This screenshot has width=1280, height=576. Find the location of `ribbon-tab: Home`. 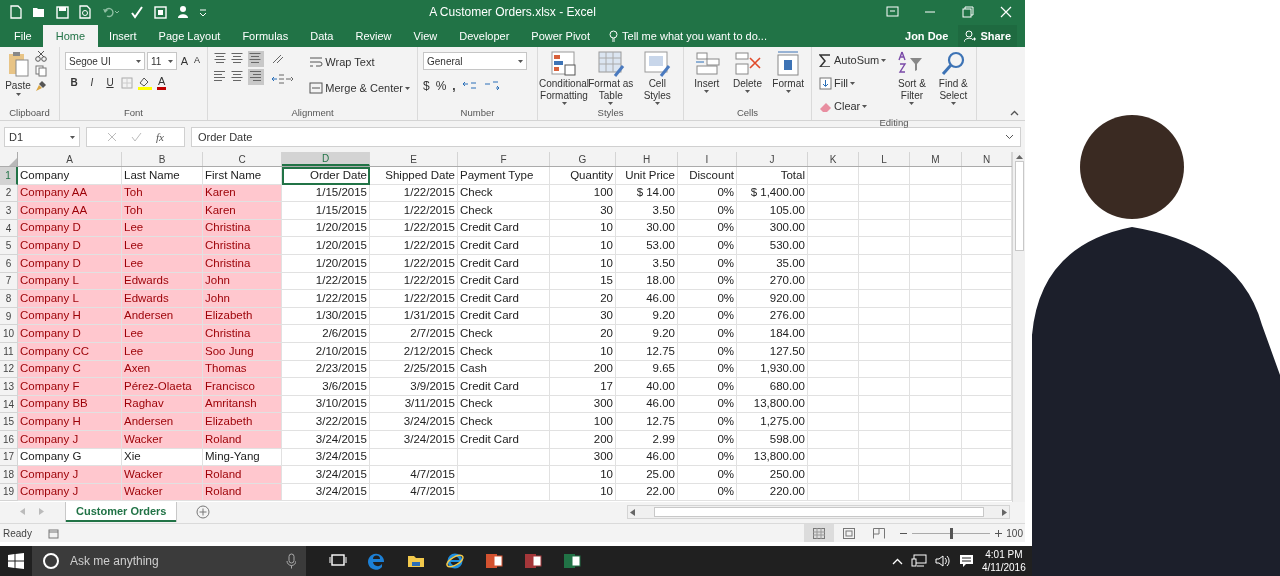

ribbon-tab: Home is located at coordinates (70, 36).